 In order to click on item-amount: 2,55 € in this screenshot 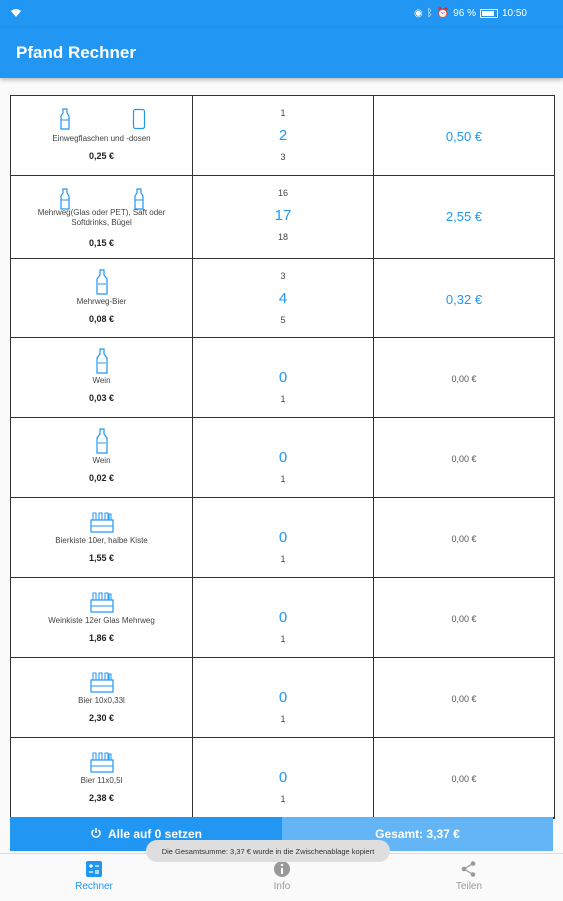, I will do `click(464, 216)`.